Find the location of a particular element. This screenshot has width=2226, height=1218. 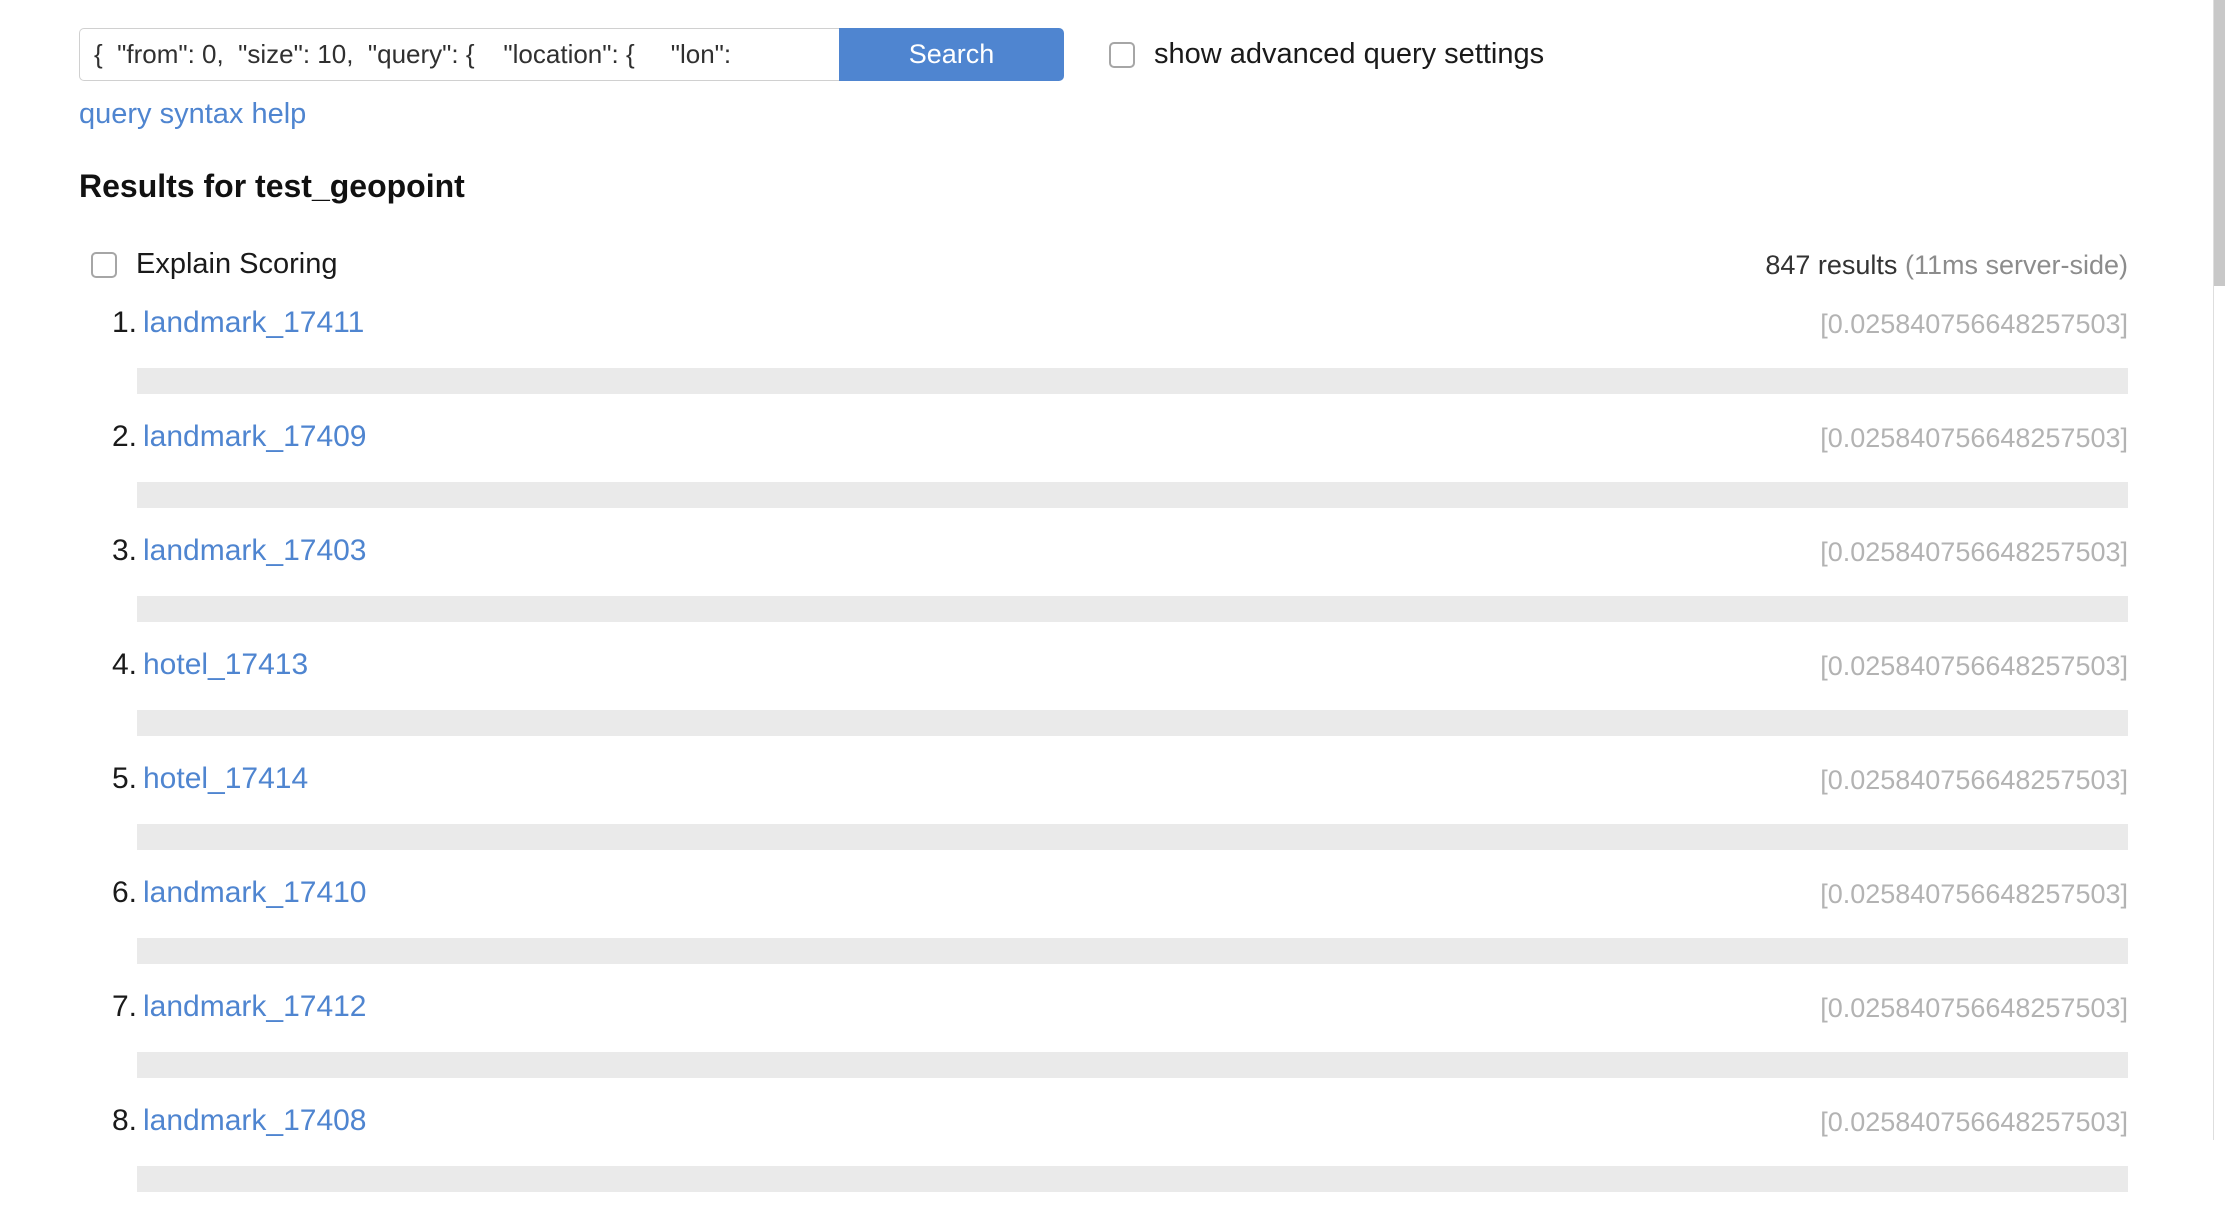

search-input is located at coordinates (459, 54).